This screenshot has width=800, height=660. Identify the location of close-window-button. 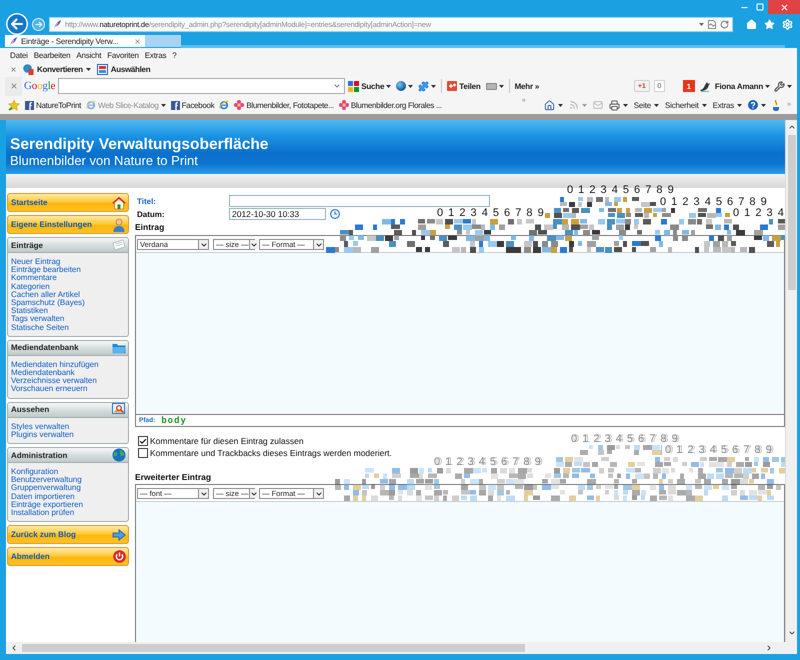
(784, 7).